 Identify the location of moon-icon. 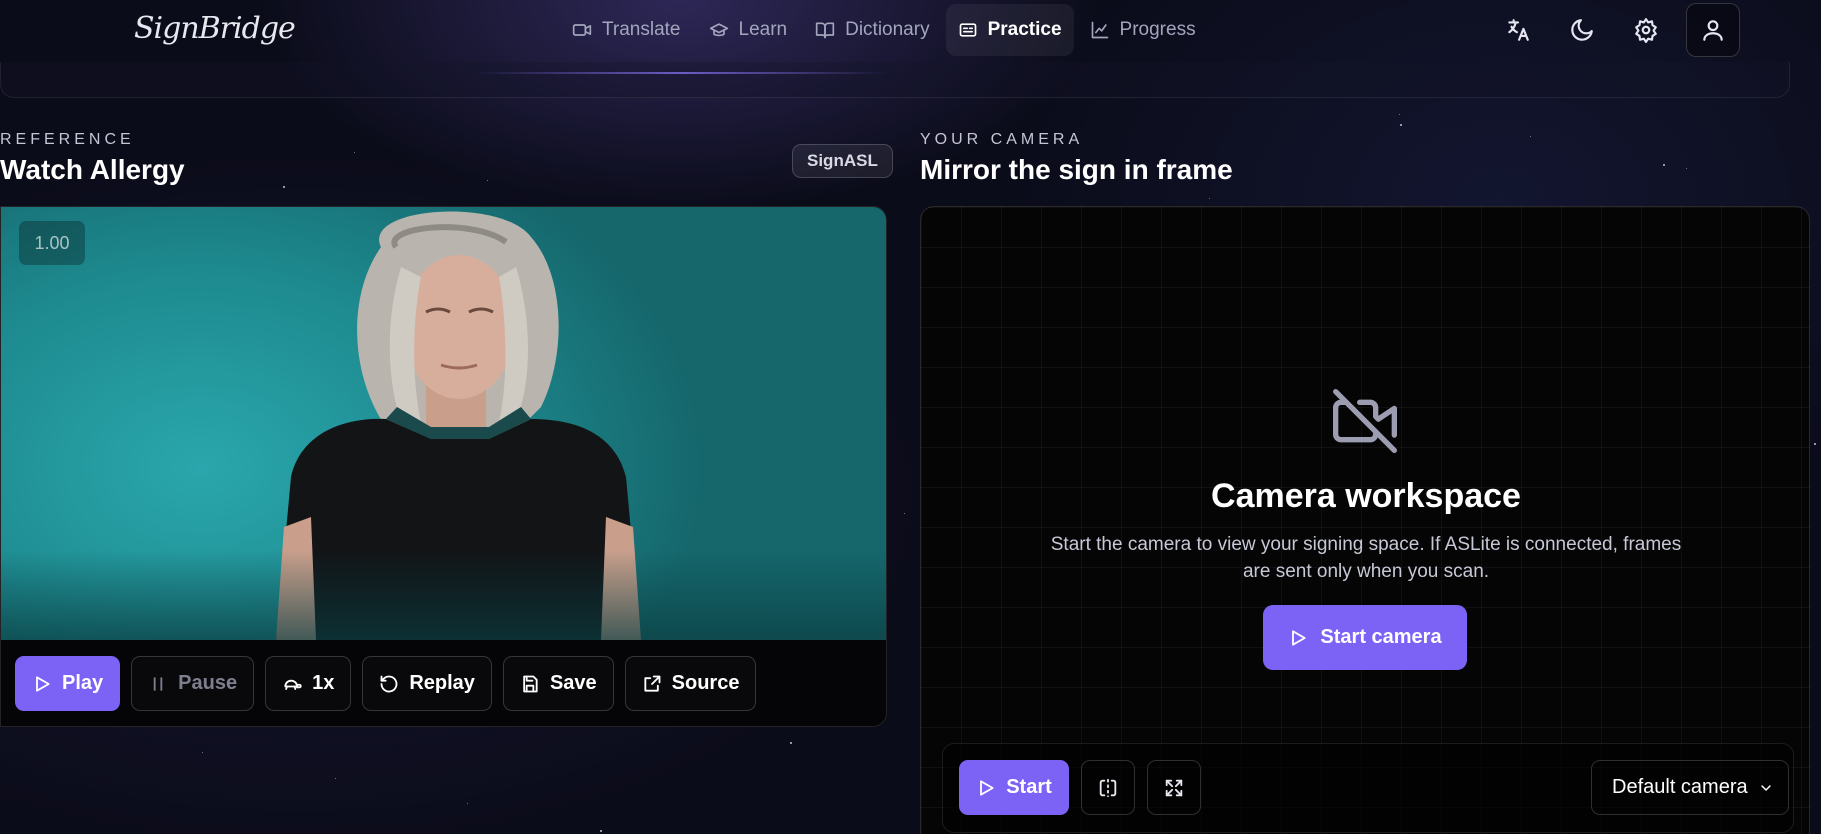
(1582, 30).